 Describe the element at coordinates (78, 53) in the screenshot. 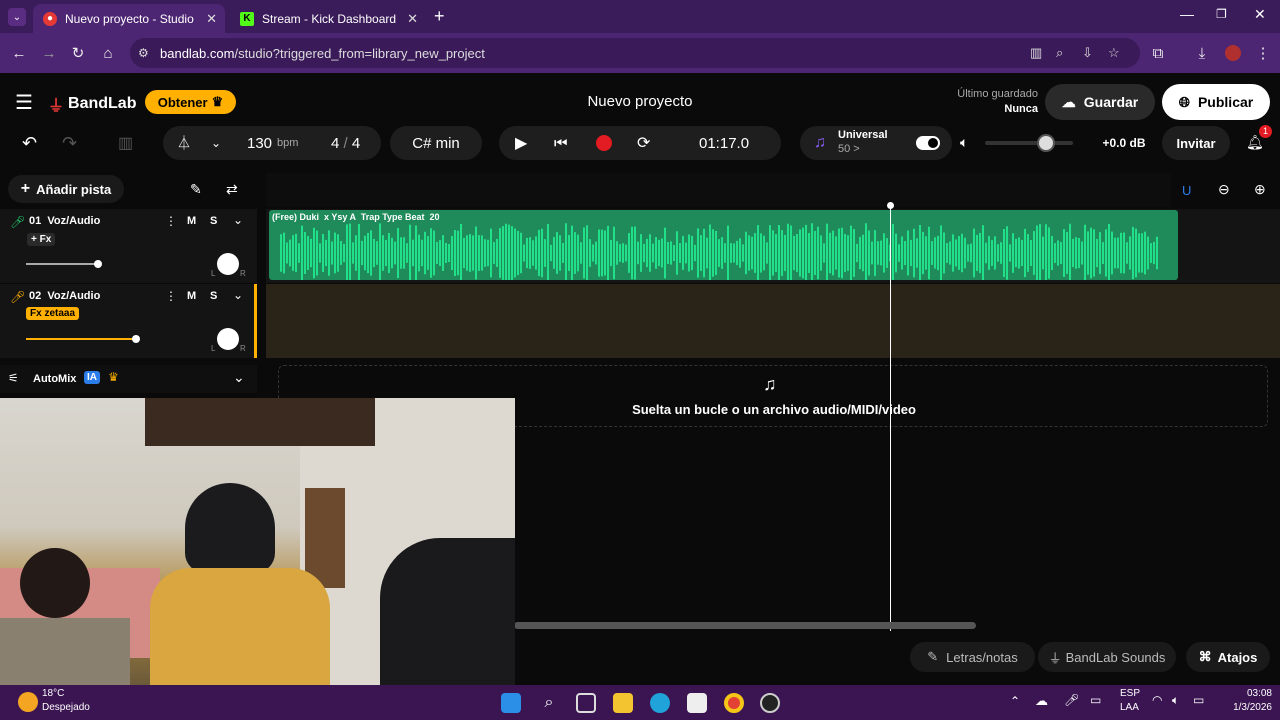

I see `reload-icon: ↻` at that location.